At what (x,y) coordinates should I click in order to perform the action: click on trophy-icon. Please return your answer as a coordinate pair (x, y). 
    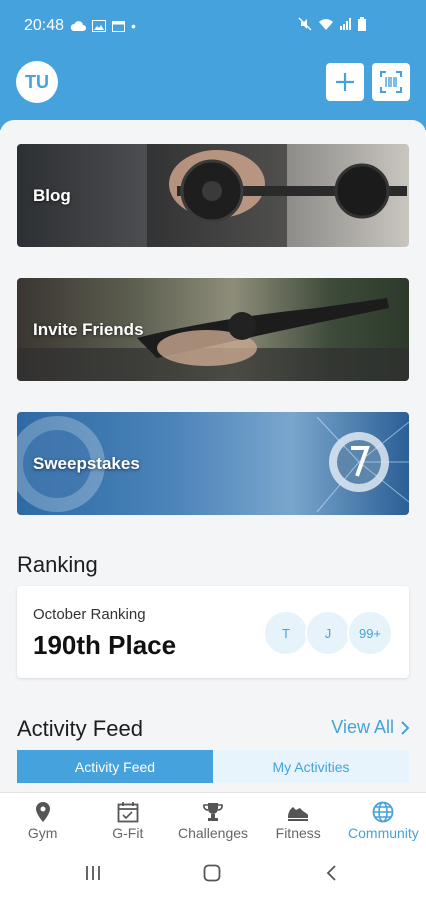
    Looking at the image, I should click on (213, 812).